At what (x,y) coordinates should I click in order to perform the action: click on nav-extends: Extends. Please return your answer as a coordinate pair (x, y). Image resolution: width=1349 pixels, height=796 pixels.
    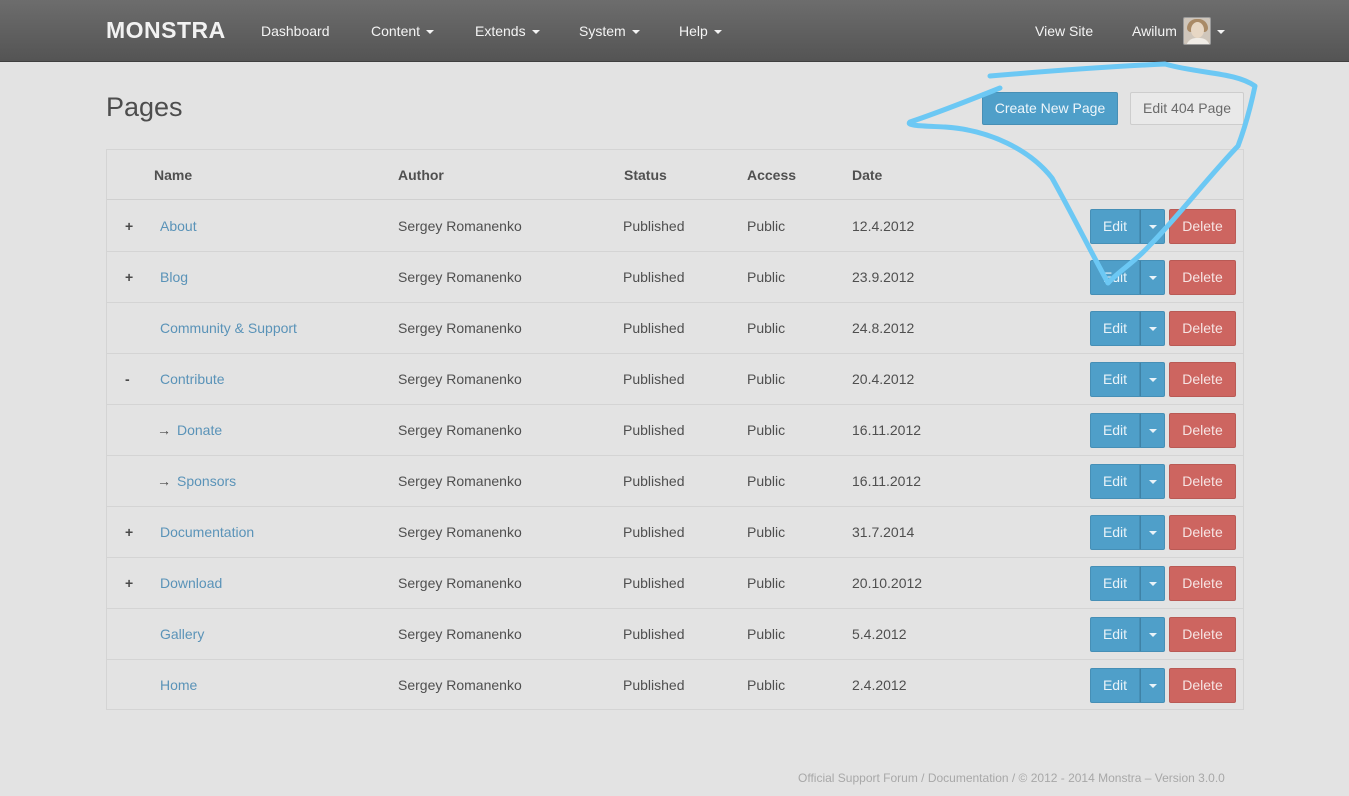
    Looking at the image, I should click on (507, 31).